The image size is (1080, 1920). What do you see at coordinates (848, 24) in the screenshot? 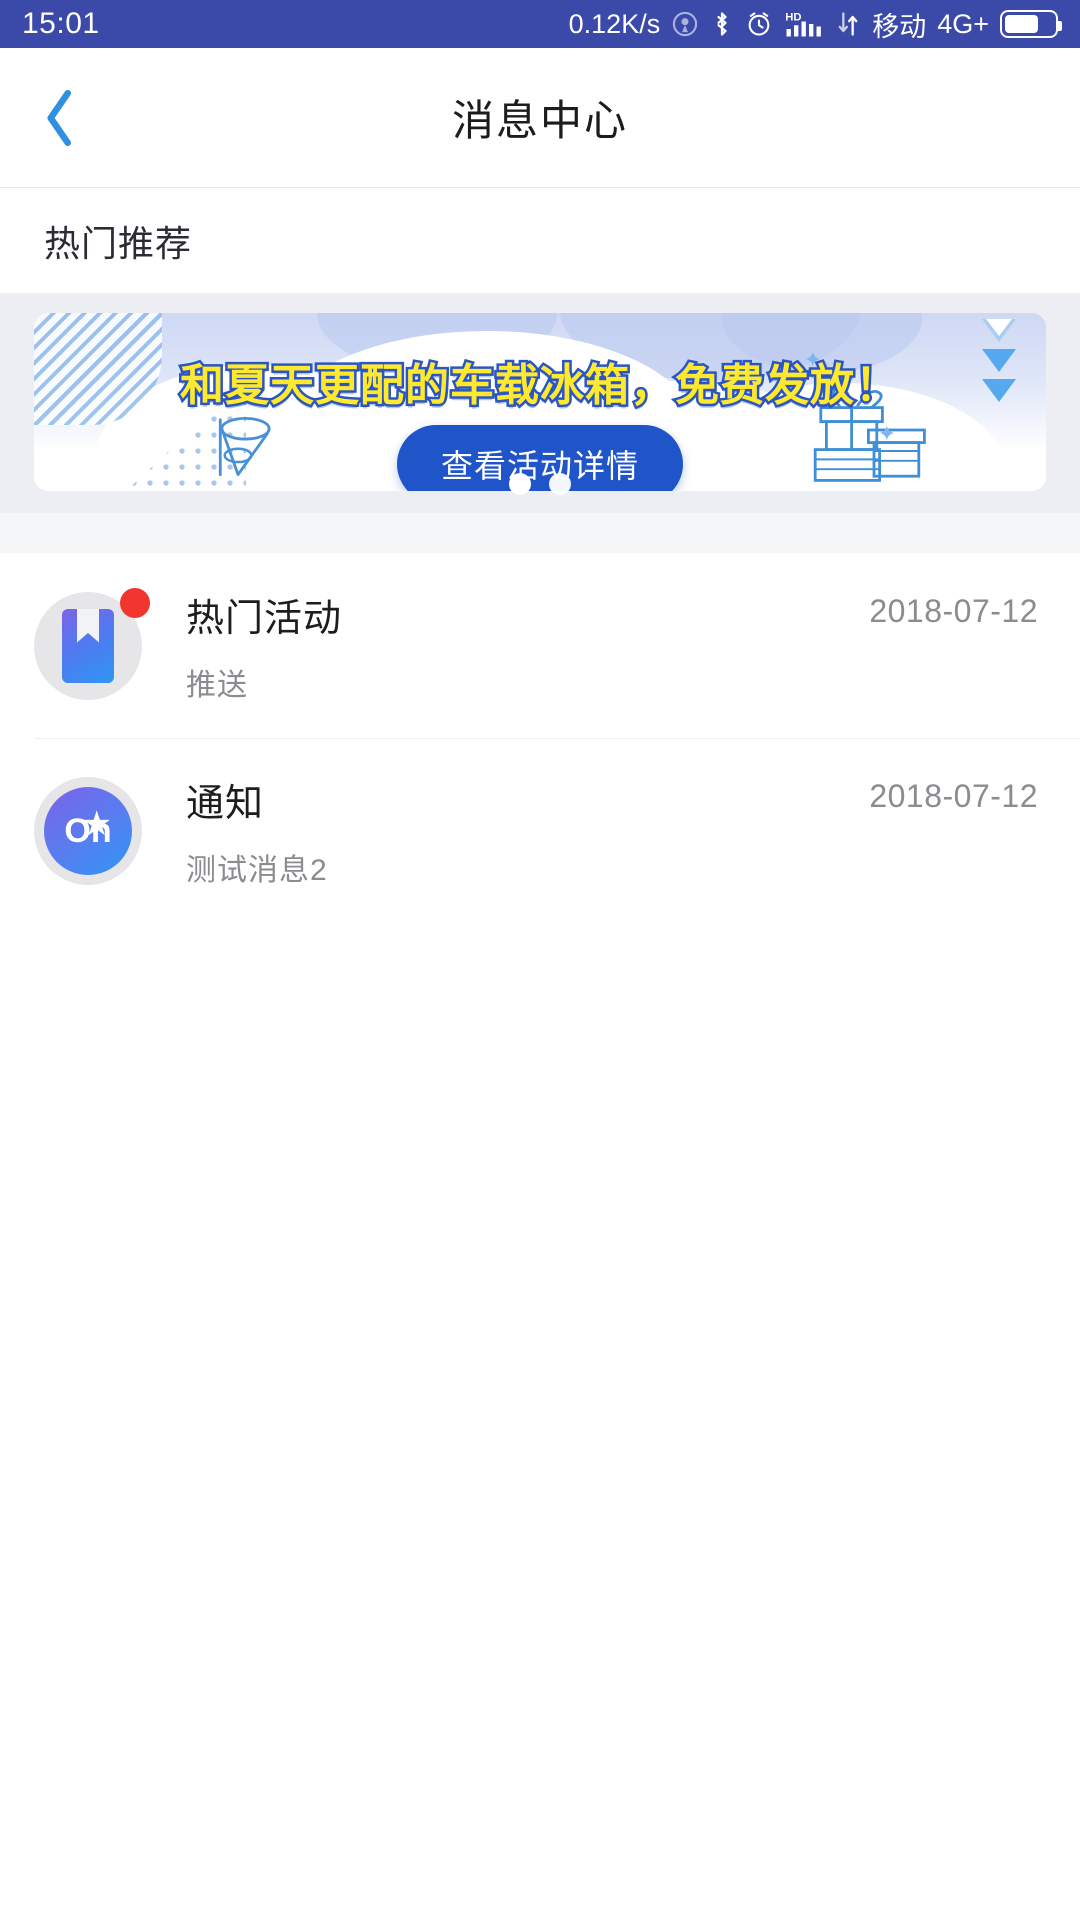
I see `data-transfer-icon` at bounding box center [848, 24].